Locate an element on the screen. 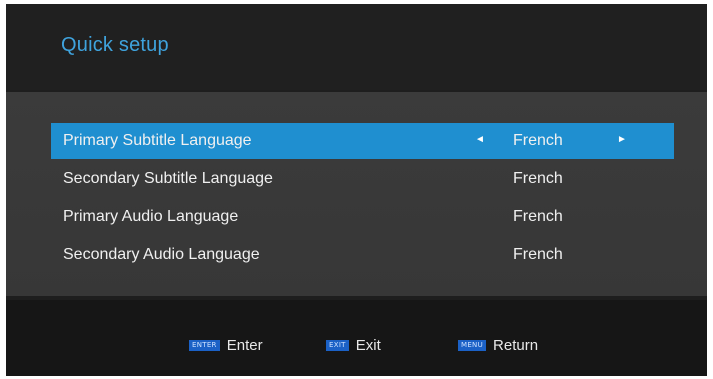  setting-row-secondary-subtitle-language: Secondary Subtitle Language French is located at coordinates (362, 179).